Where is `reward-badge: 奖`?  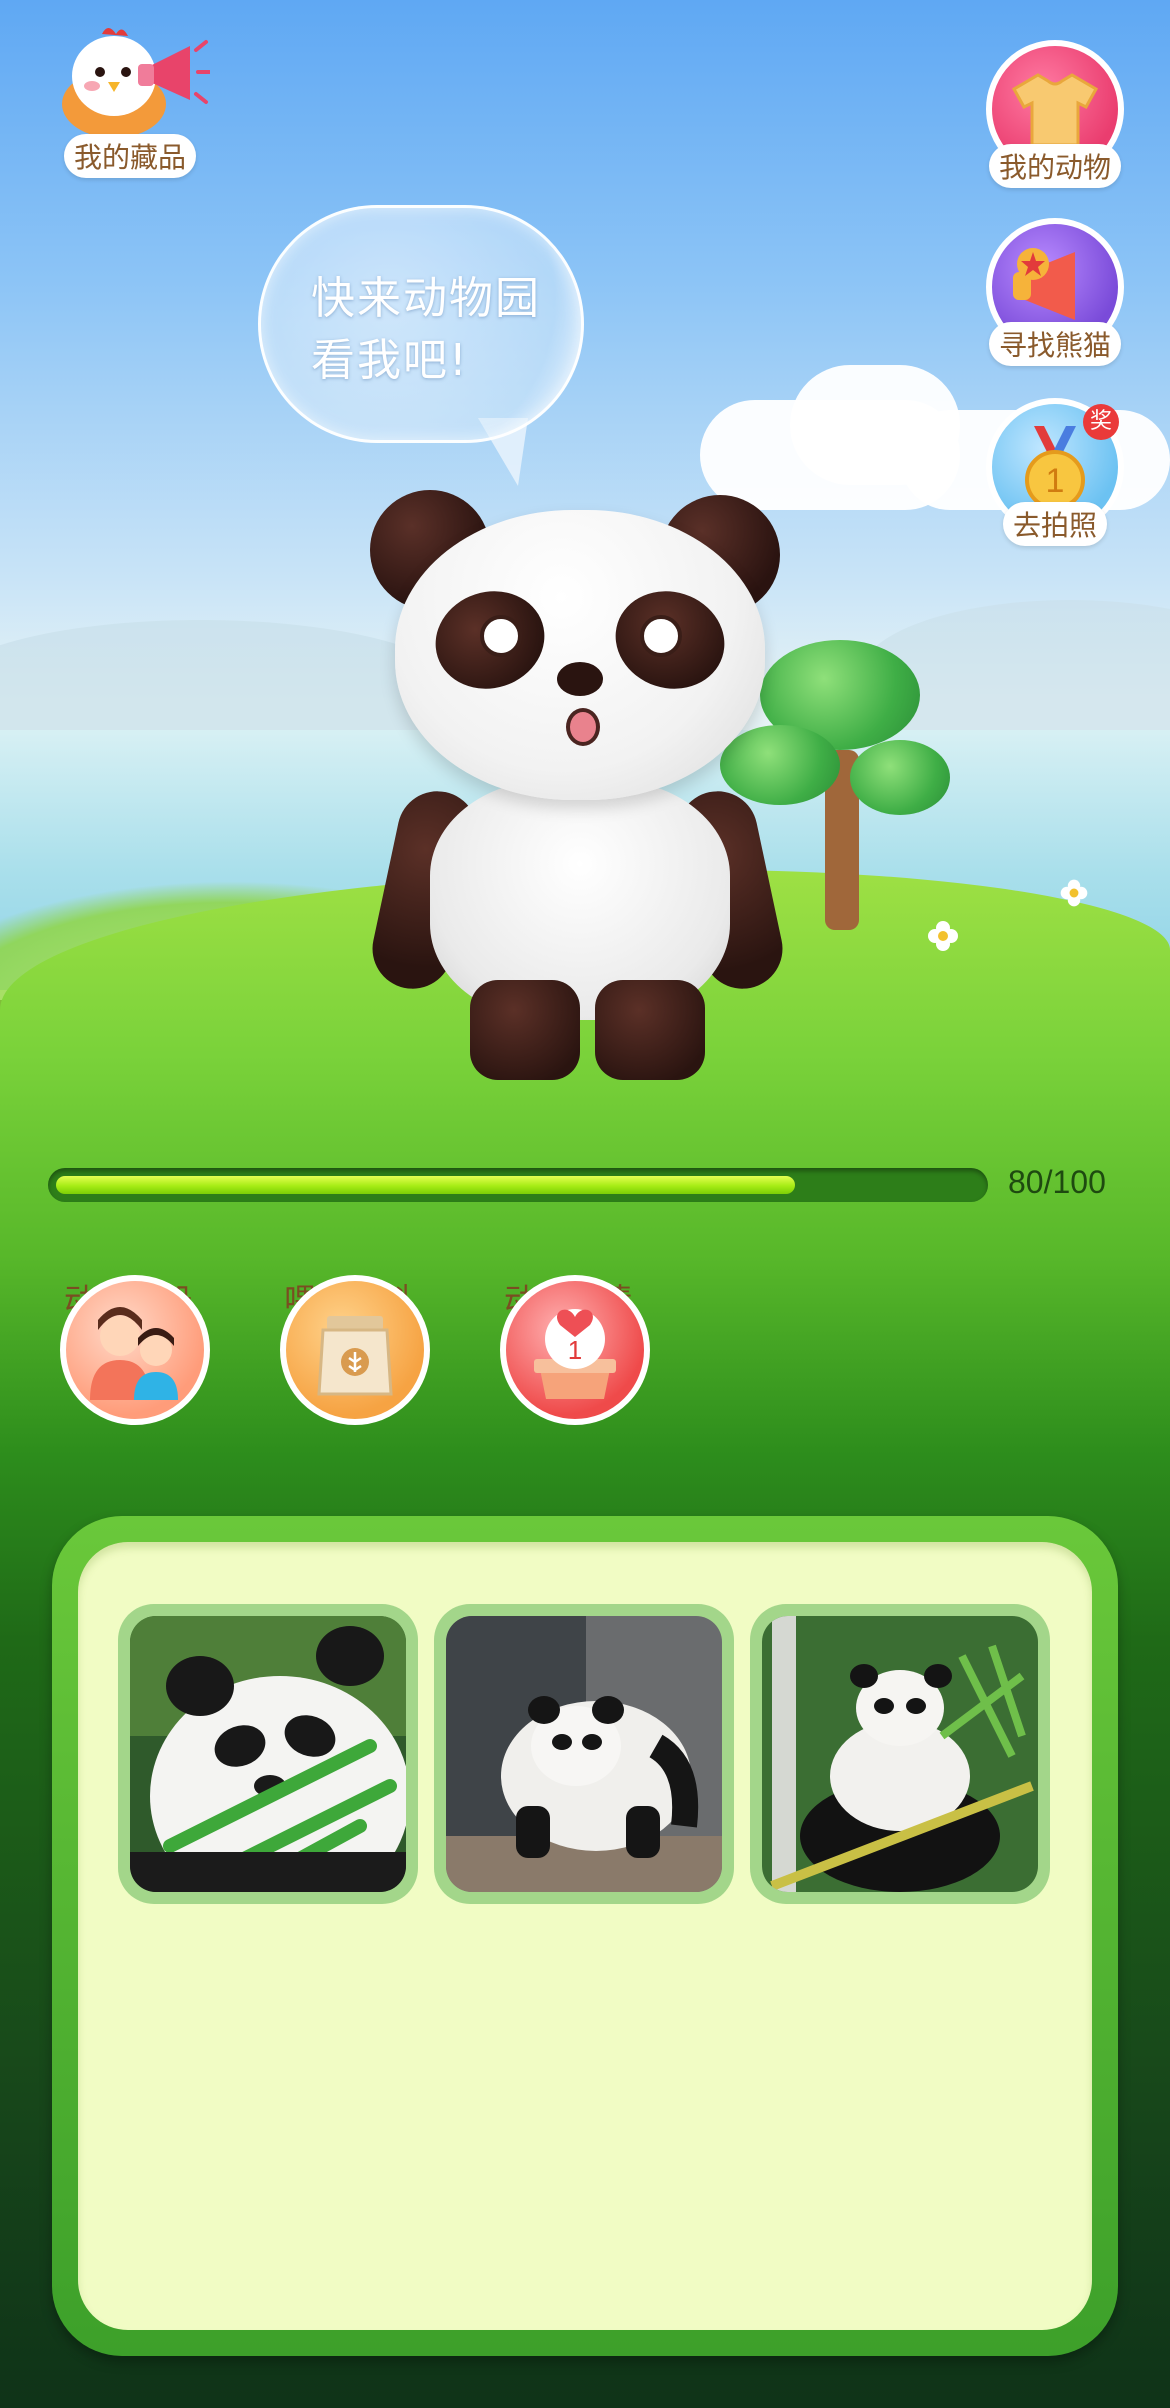
reward-badge: 奖 is located at coordinates (1101, 422).